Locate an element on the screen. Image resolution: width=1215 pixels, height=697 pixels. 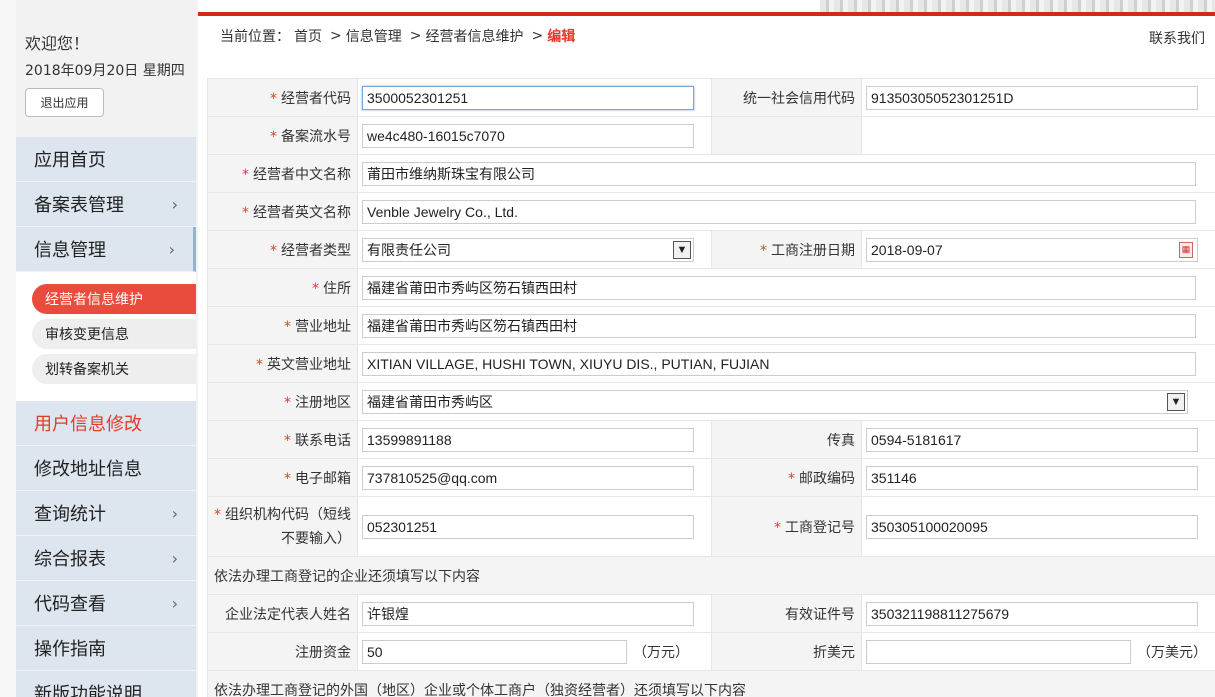
label-capital: 注册资金 is located at coordinates (282, 651).